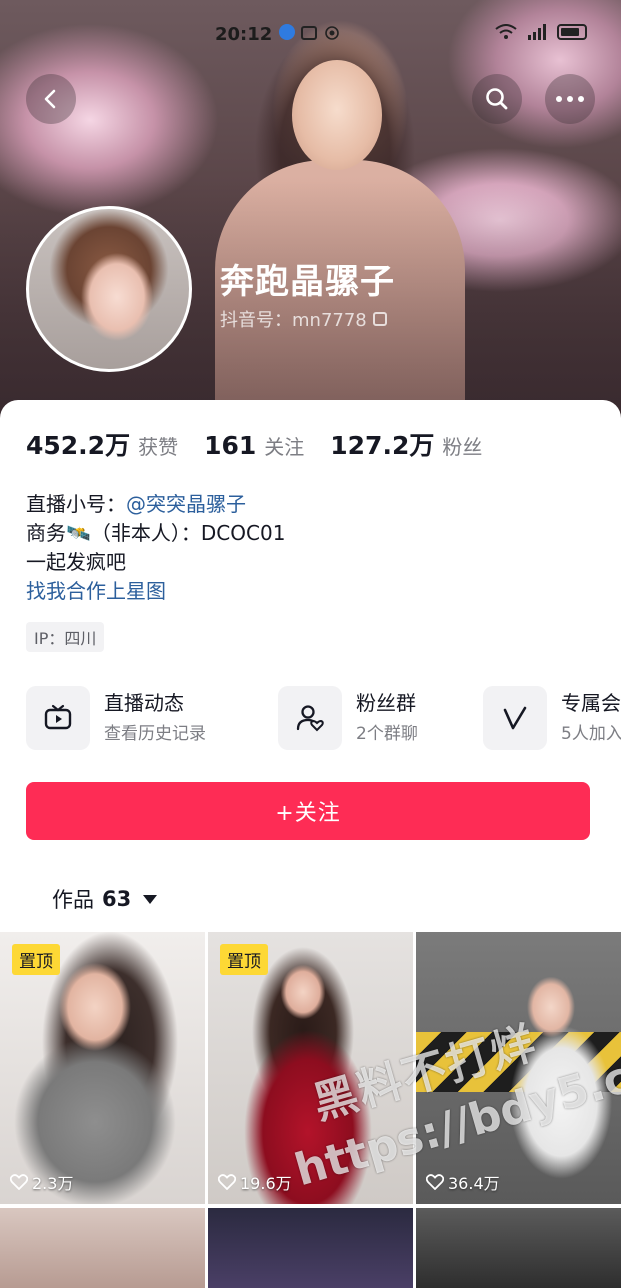 This screenshot has height=1288, width=621. Describe the element at coordinates (76, 504) in the screenshot. I see `bio-line1-prefix: 直播小号：` at that location.